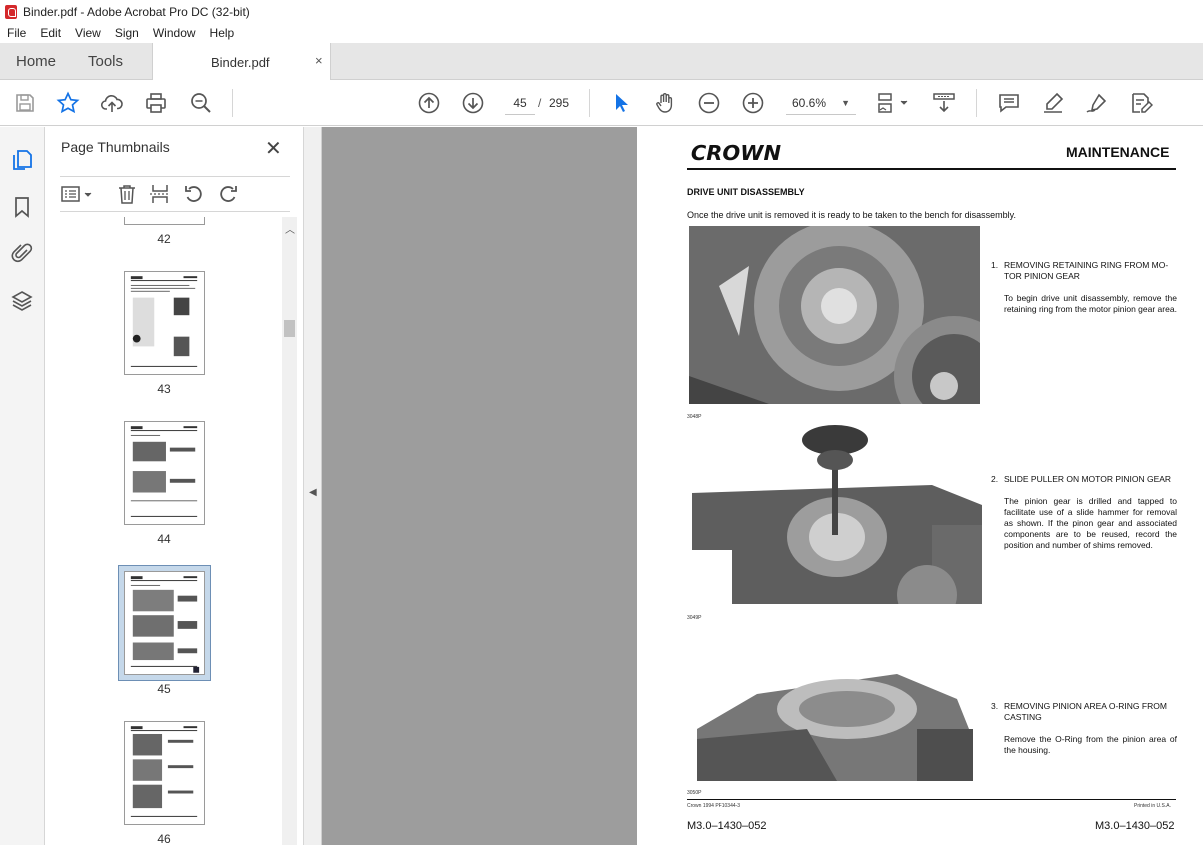 This screenshot has width=1203, height=845. I want to click on tab-document-label: Binder.pdf, so click(240, 62).